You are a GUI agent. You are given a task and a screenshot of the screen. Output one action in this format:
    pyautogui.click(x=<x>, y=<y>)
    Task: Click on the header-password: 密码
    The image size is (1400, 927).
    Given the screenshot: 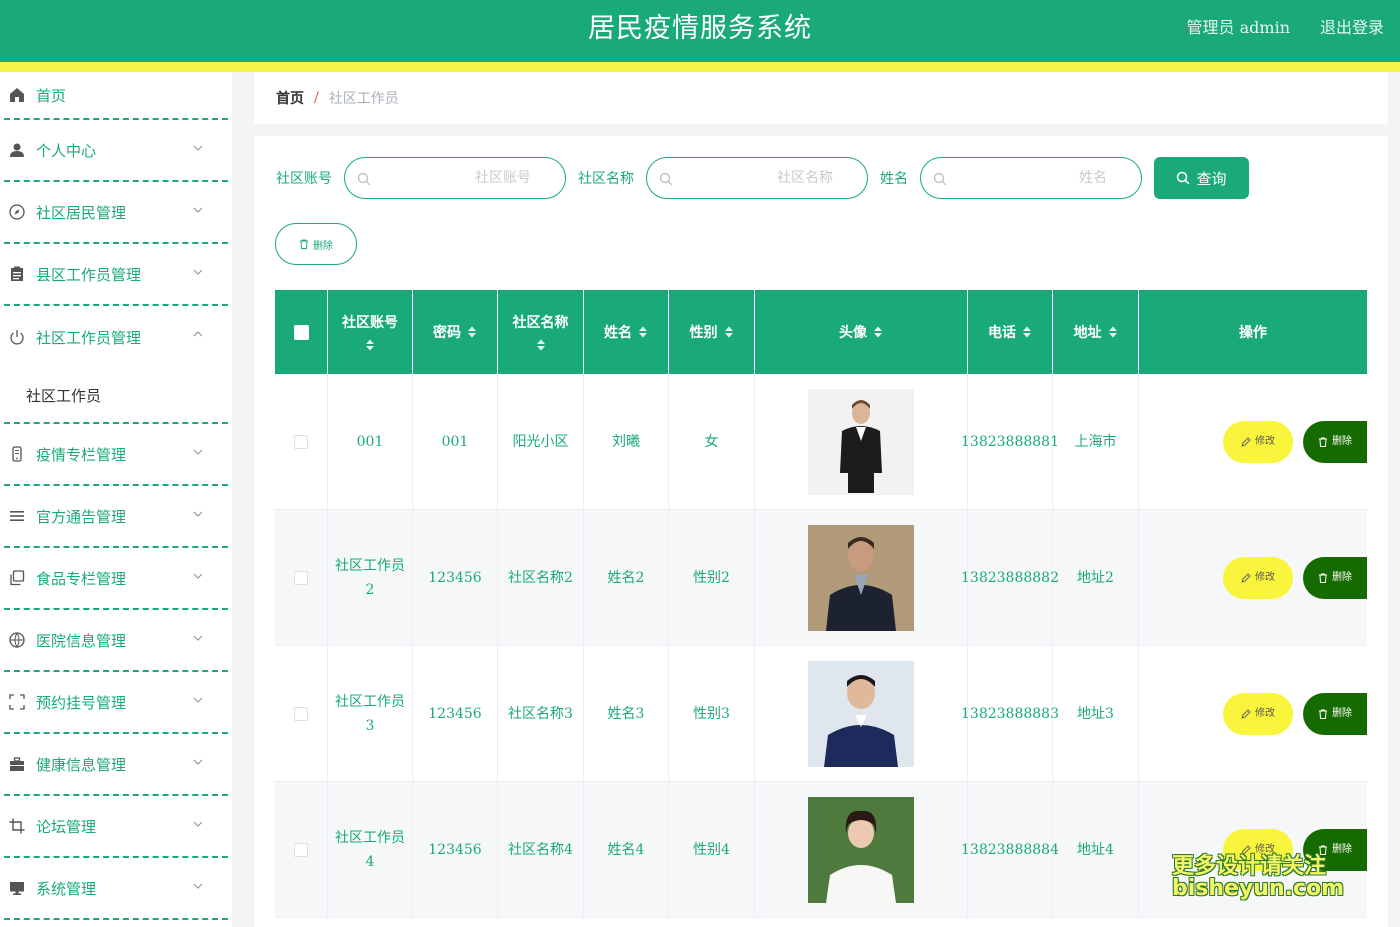 What is the action you would take?
    pyautogui.click(x=455, y=332)
    